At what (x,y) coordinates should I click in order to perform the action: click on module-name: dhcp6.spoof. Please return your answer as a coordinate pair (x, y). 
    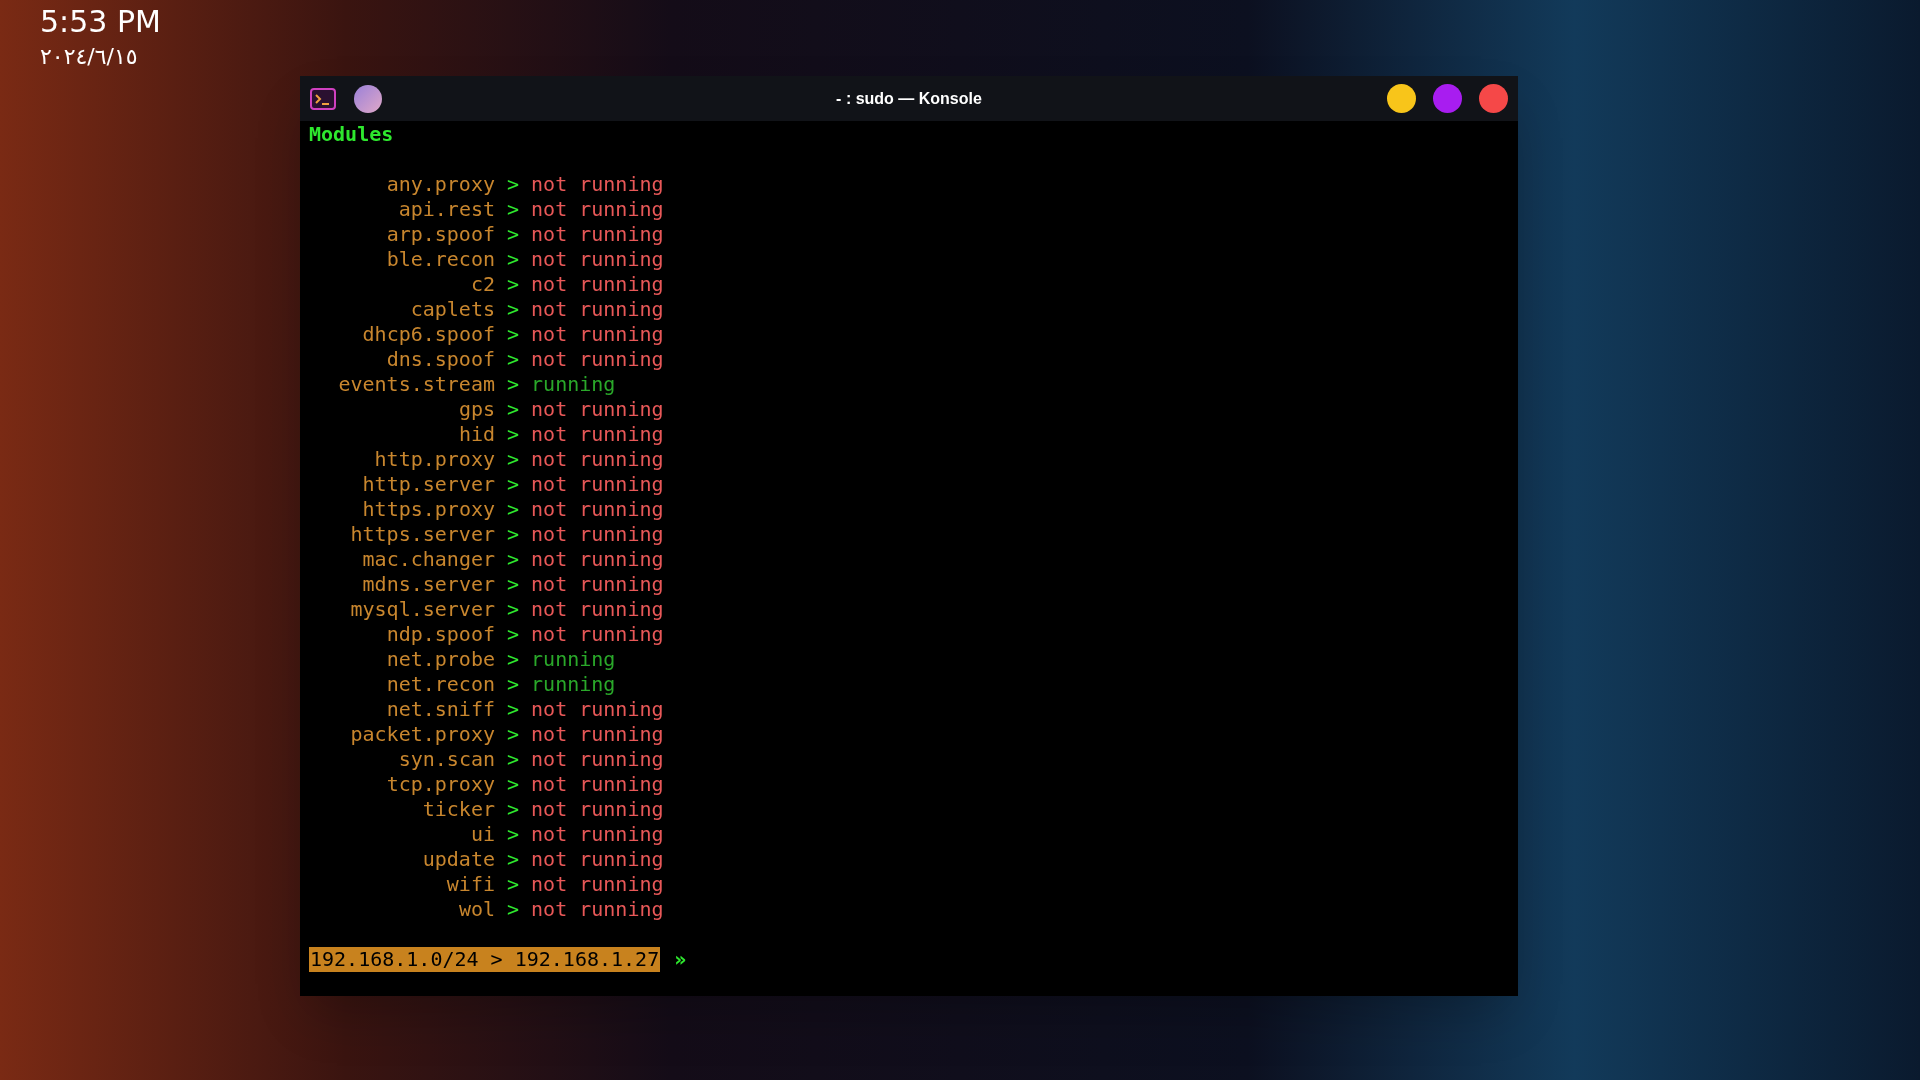
    Looking at the image, I should click on (428, 334).